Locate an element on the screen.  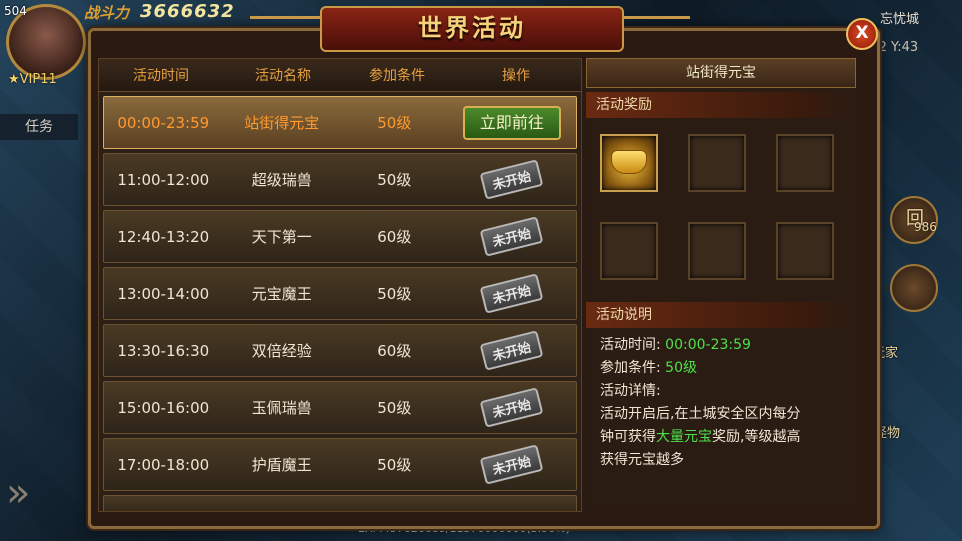
task-tab: 任务 is located at coordinates (39, 127).